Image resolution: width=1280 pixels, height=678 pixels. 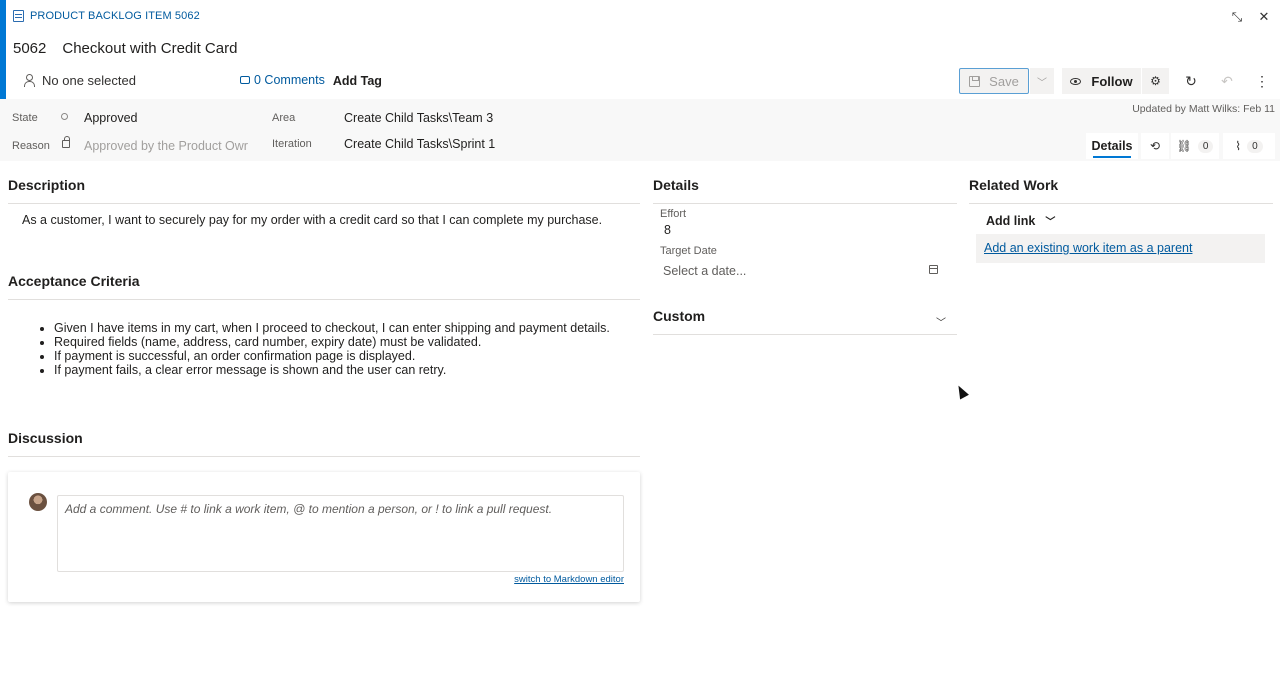 What do you see at coordinates (166, 146) in the screenshot?
I see `reason-value: Approved by the Product Owr` at bounding box center [166, 146].